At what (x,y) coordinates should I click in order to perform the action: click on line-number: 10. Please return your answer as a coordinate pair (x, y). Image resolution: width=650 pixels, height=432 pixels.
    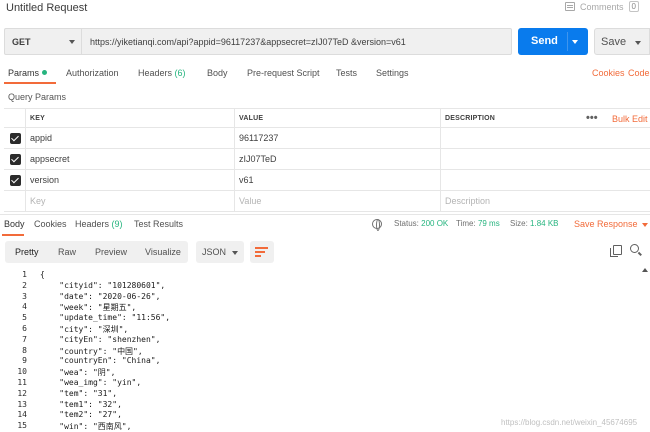
    Looking at the image, I should click on (22, 372).